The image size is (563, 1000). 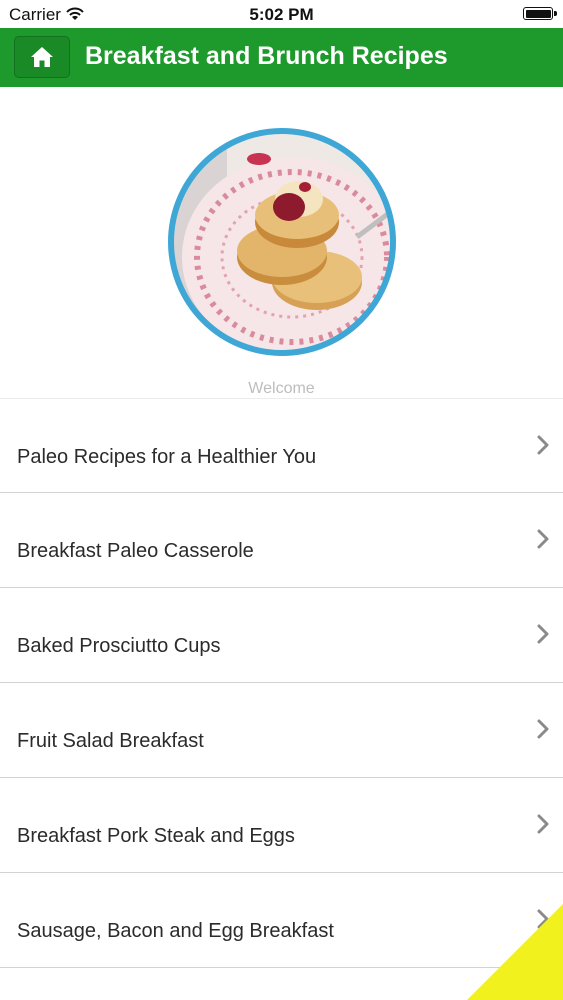 What do you see at coordinates (540, 13) in the screenshot?
I see `battery-icon` at bounding box center [540, 13].